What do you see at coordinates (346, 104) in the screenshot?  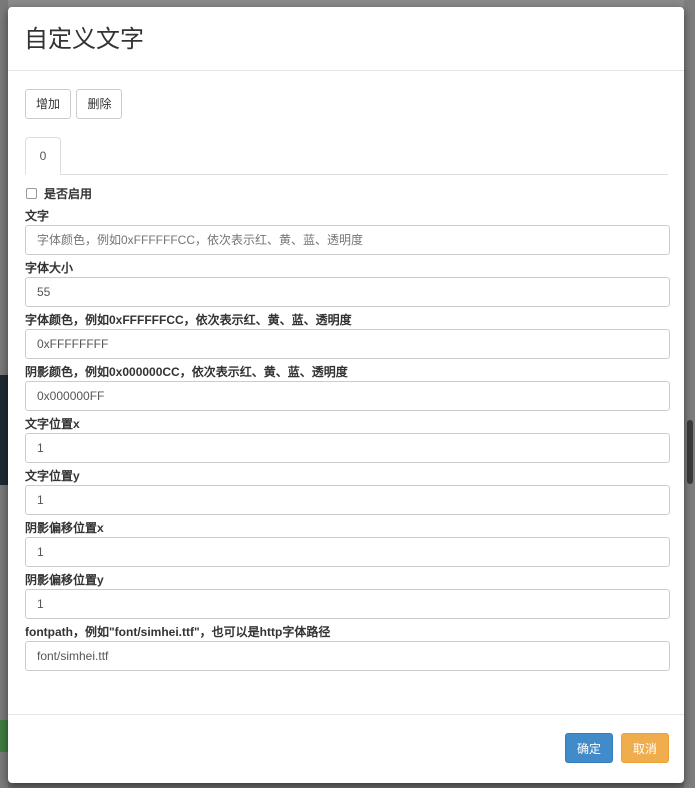 I see `toolbar: 增加 删除` at bounding box center [346, 104].